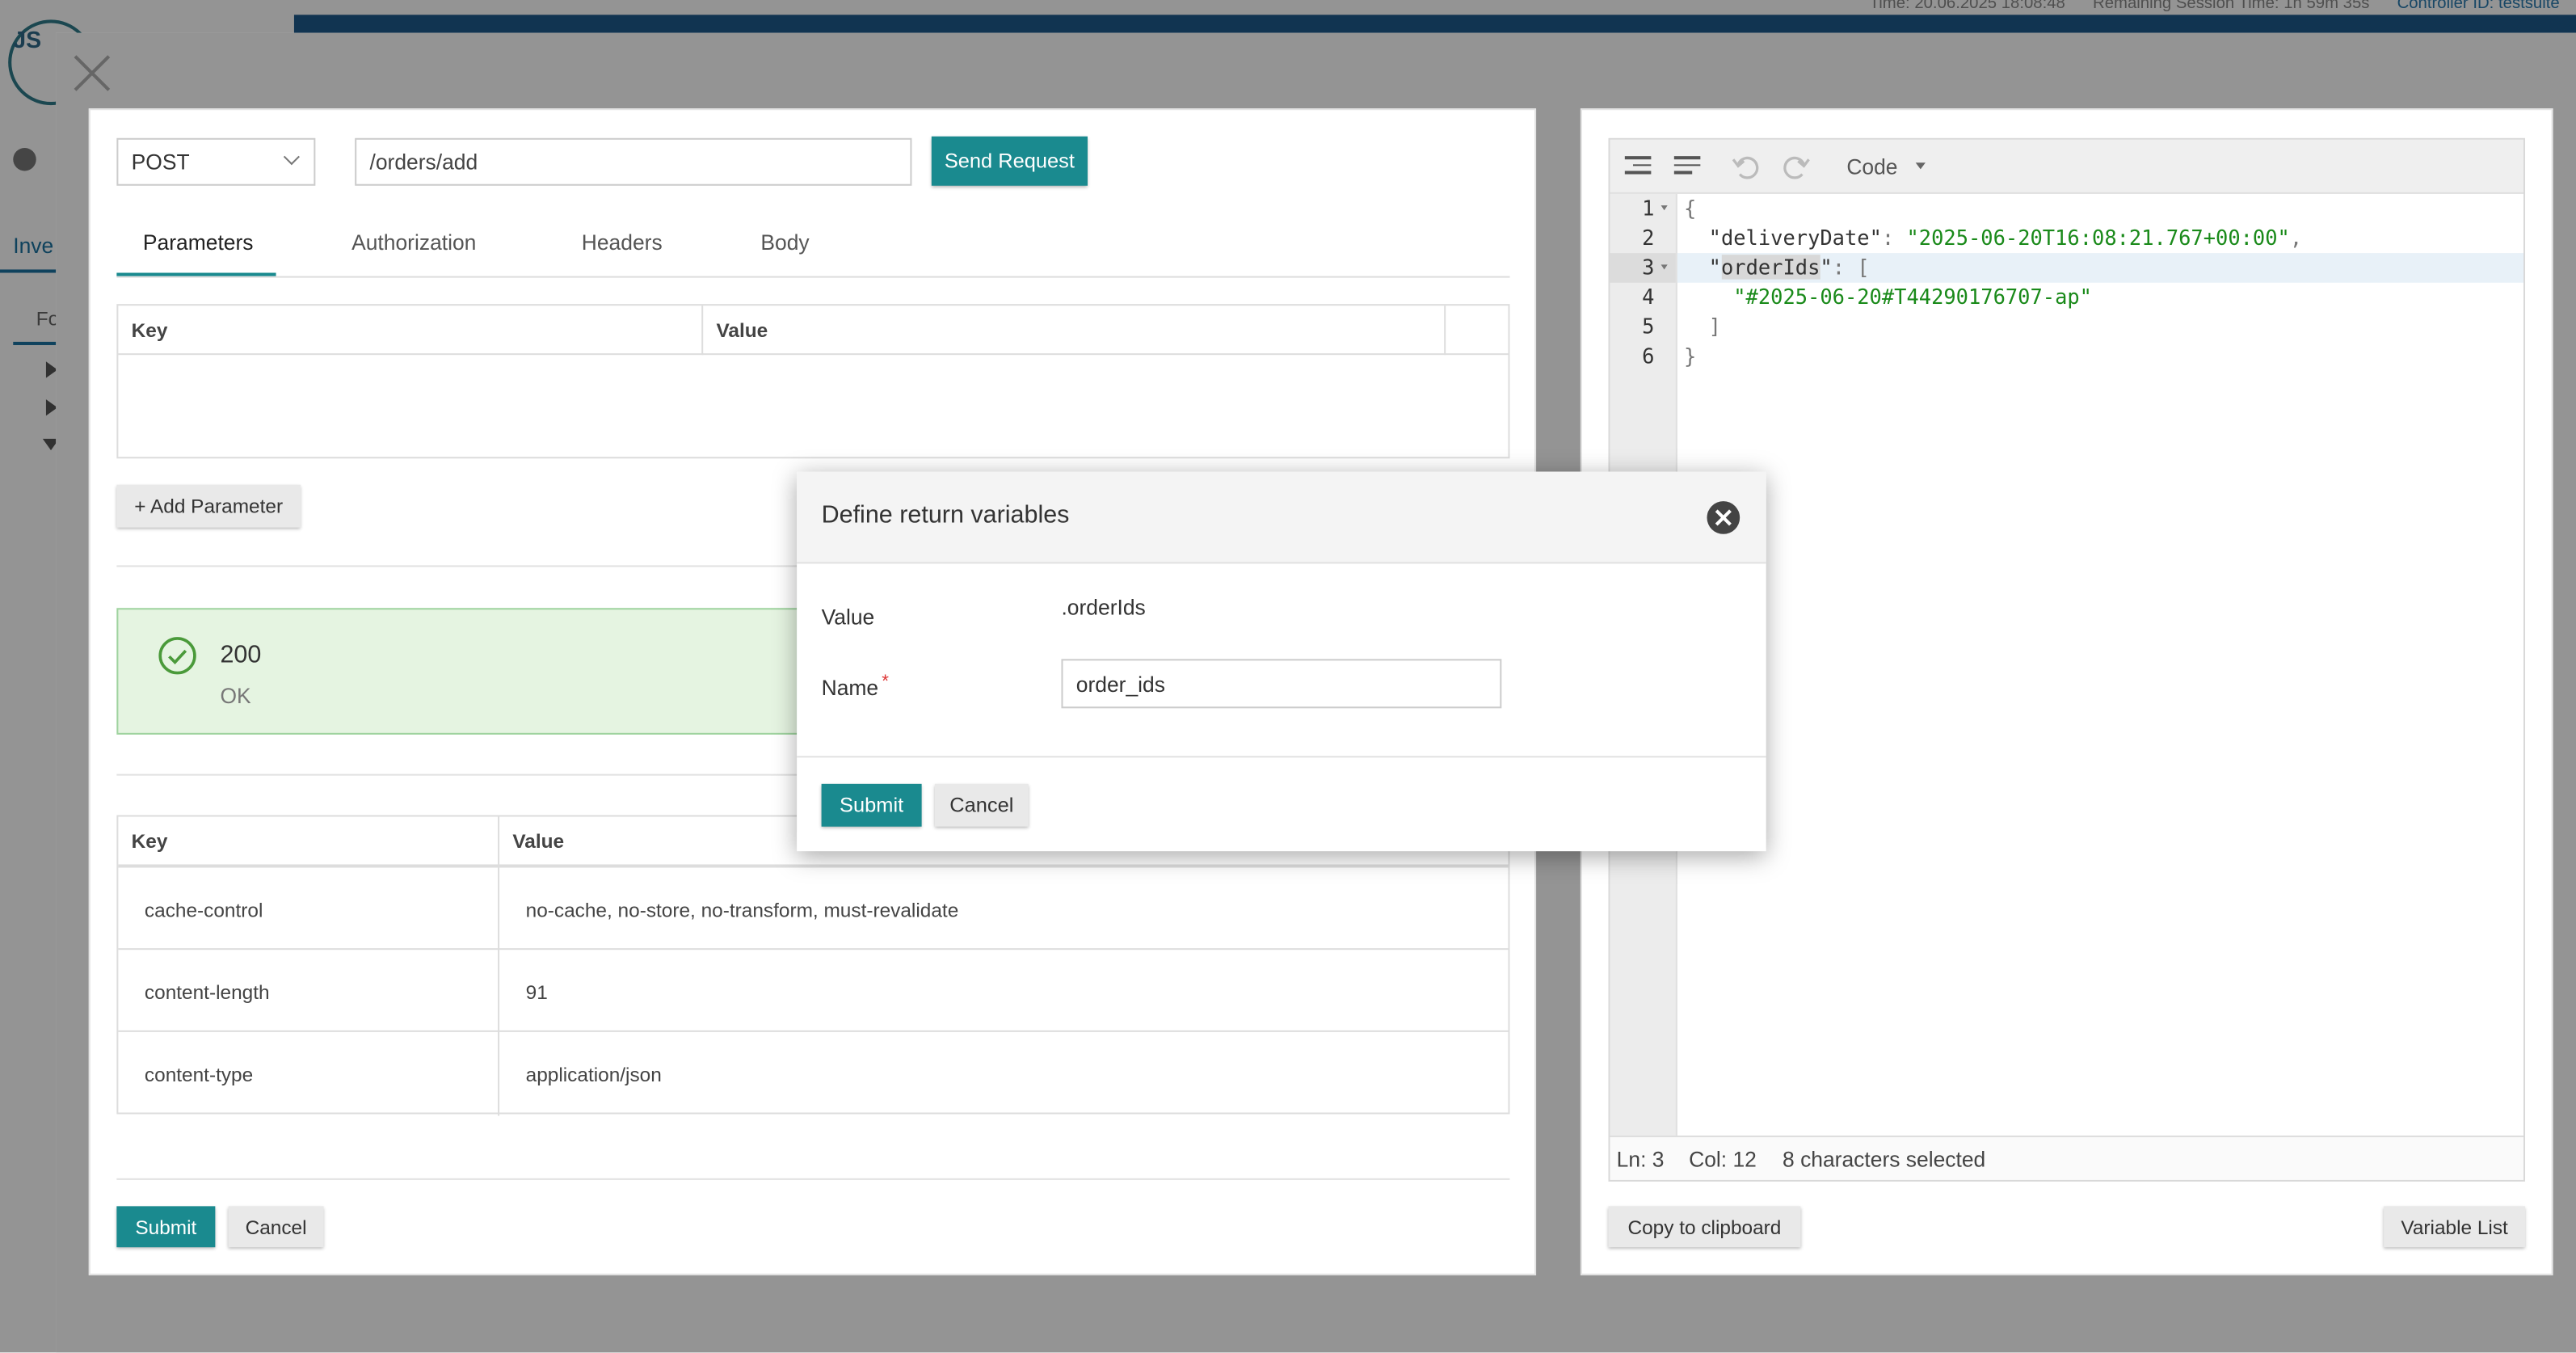  Describe the element at coordinates (413, 243) in the screenshot. I see `tab-authorization: Authorization` at that location.